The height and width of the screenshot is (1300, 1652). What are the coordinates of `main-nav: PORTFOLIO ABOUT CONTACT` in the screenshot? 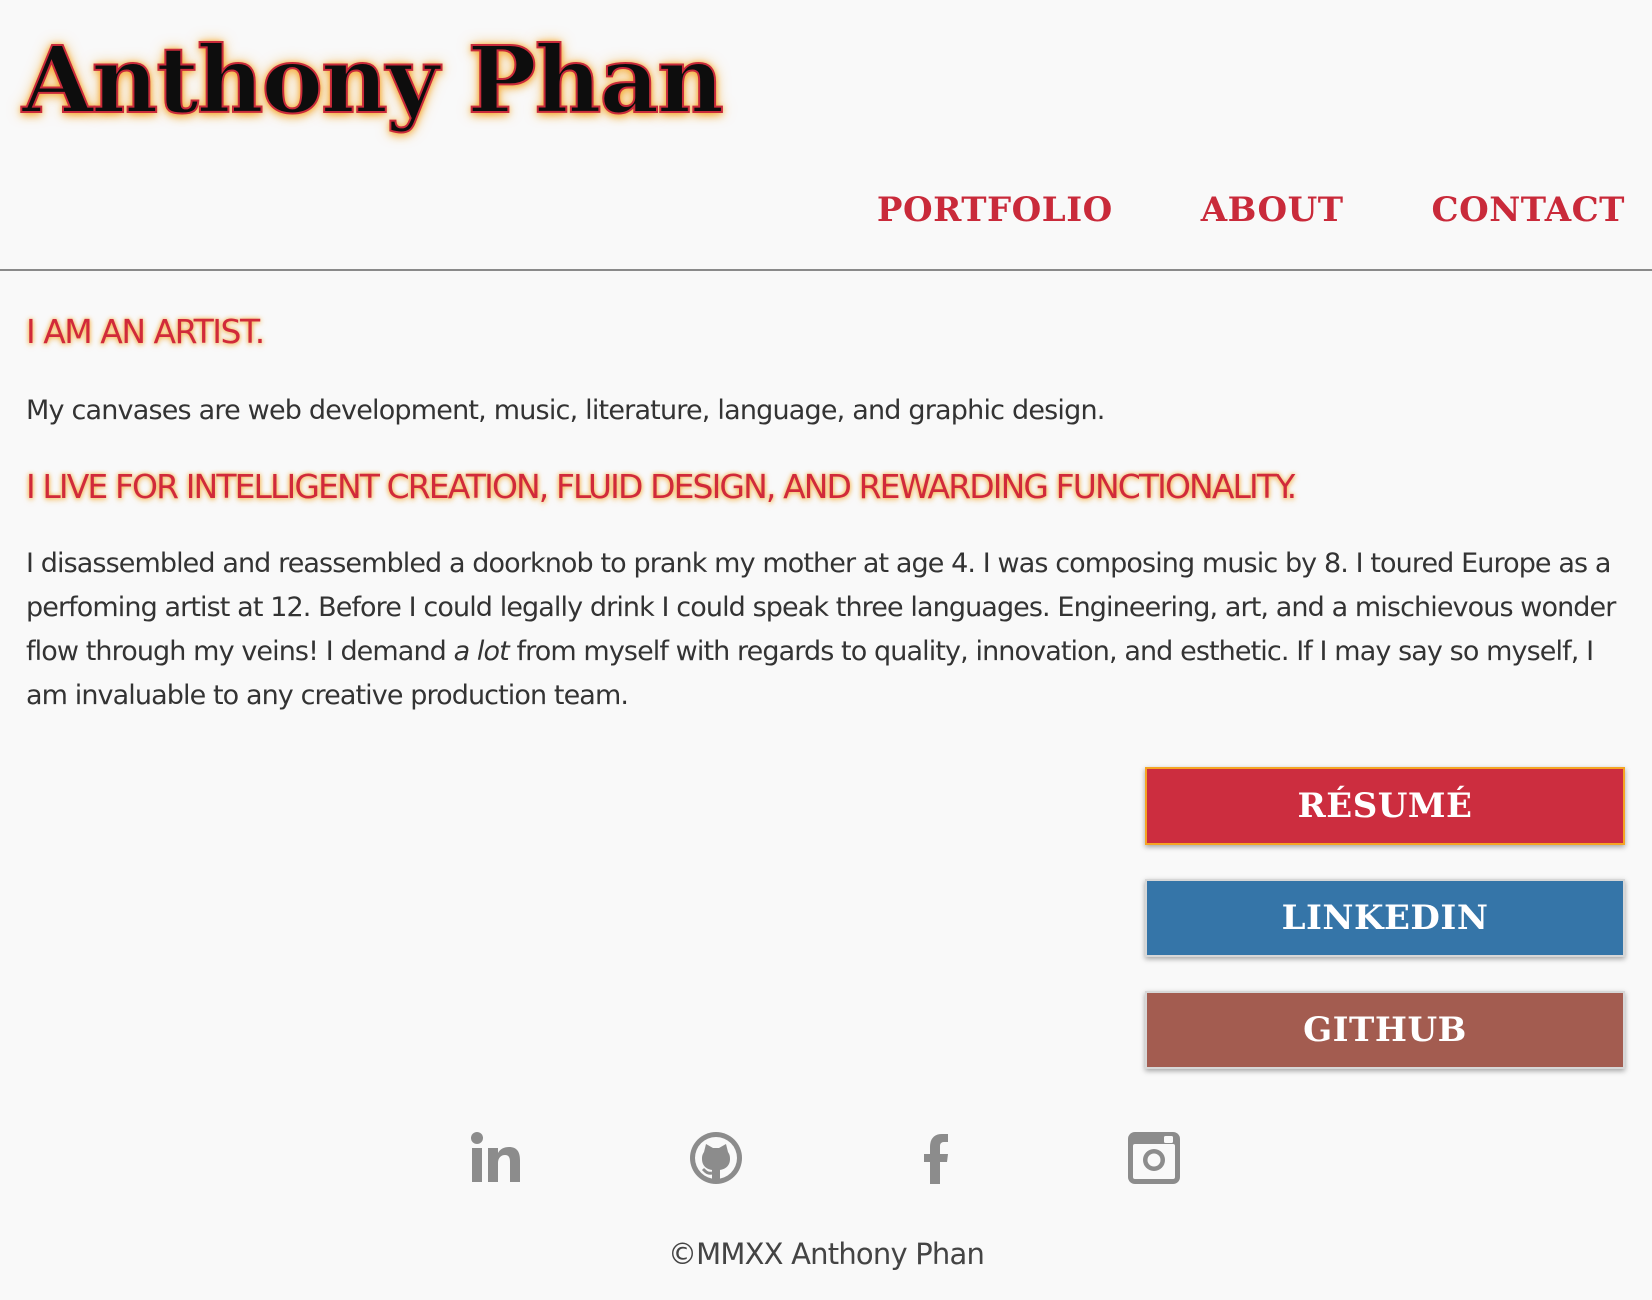 It's located at (1251, 210).